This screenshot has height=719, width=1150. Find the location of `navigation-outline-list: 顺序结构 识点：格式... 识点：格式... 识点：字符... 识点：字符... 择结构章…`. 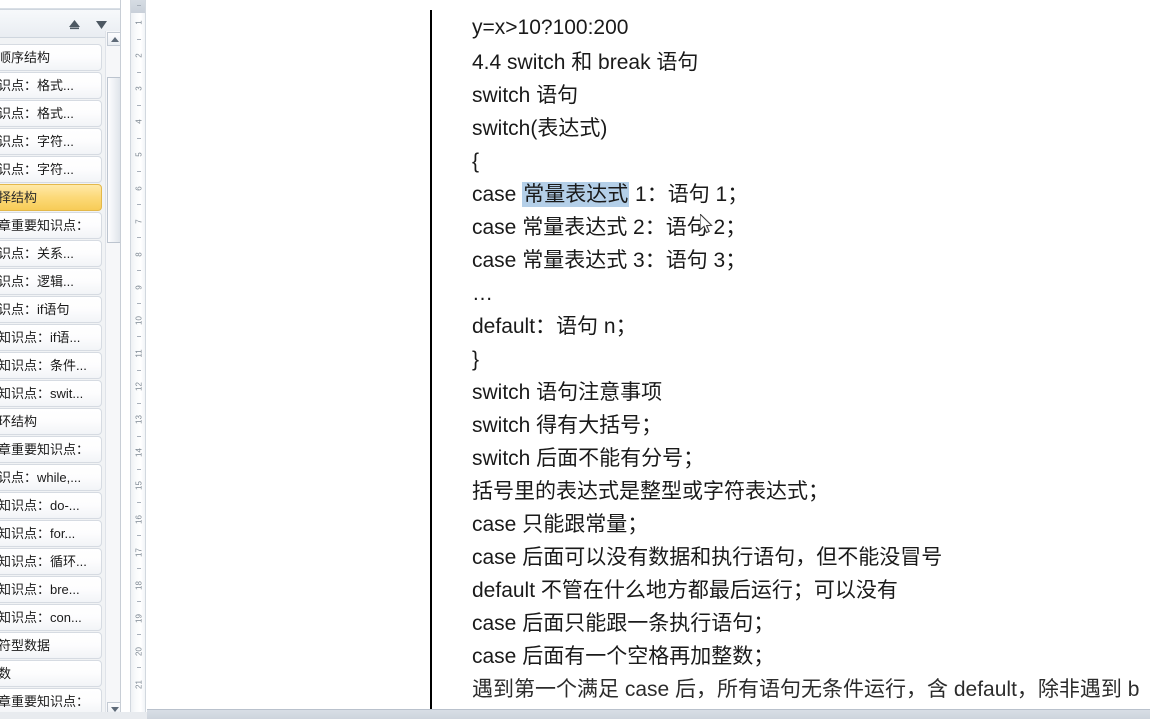

navigation-outline-list: 顺序结构 识点：格式... 识点：格式... 识点：字符... 识点：字符... 择结构章… is located at coordinates (51, 381).